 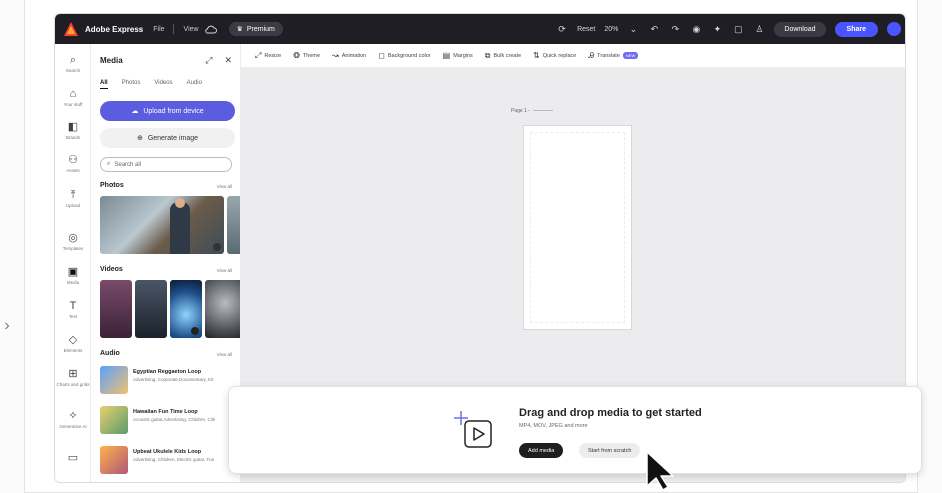 I want to click on rail-label: Charts and grids, so click(x=73, y=384).